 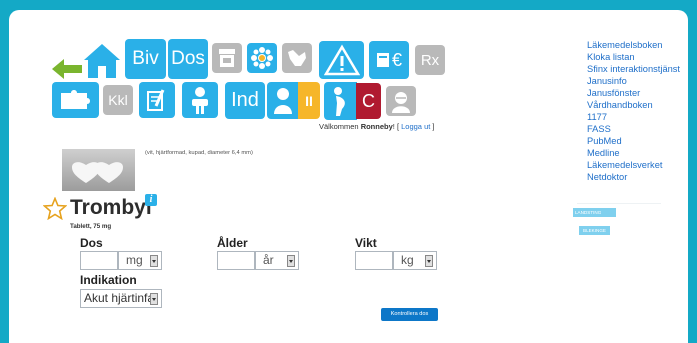 I want to click on biv-button: Biv, so click(x=145, y=59).